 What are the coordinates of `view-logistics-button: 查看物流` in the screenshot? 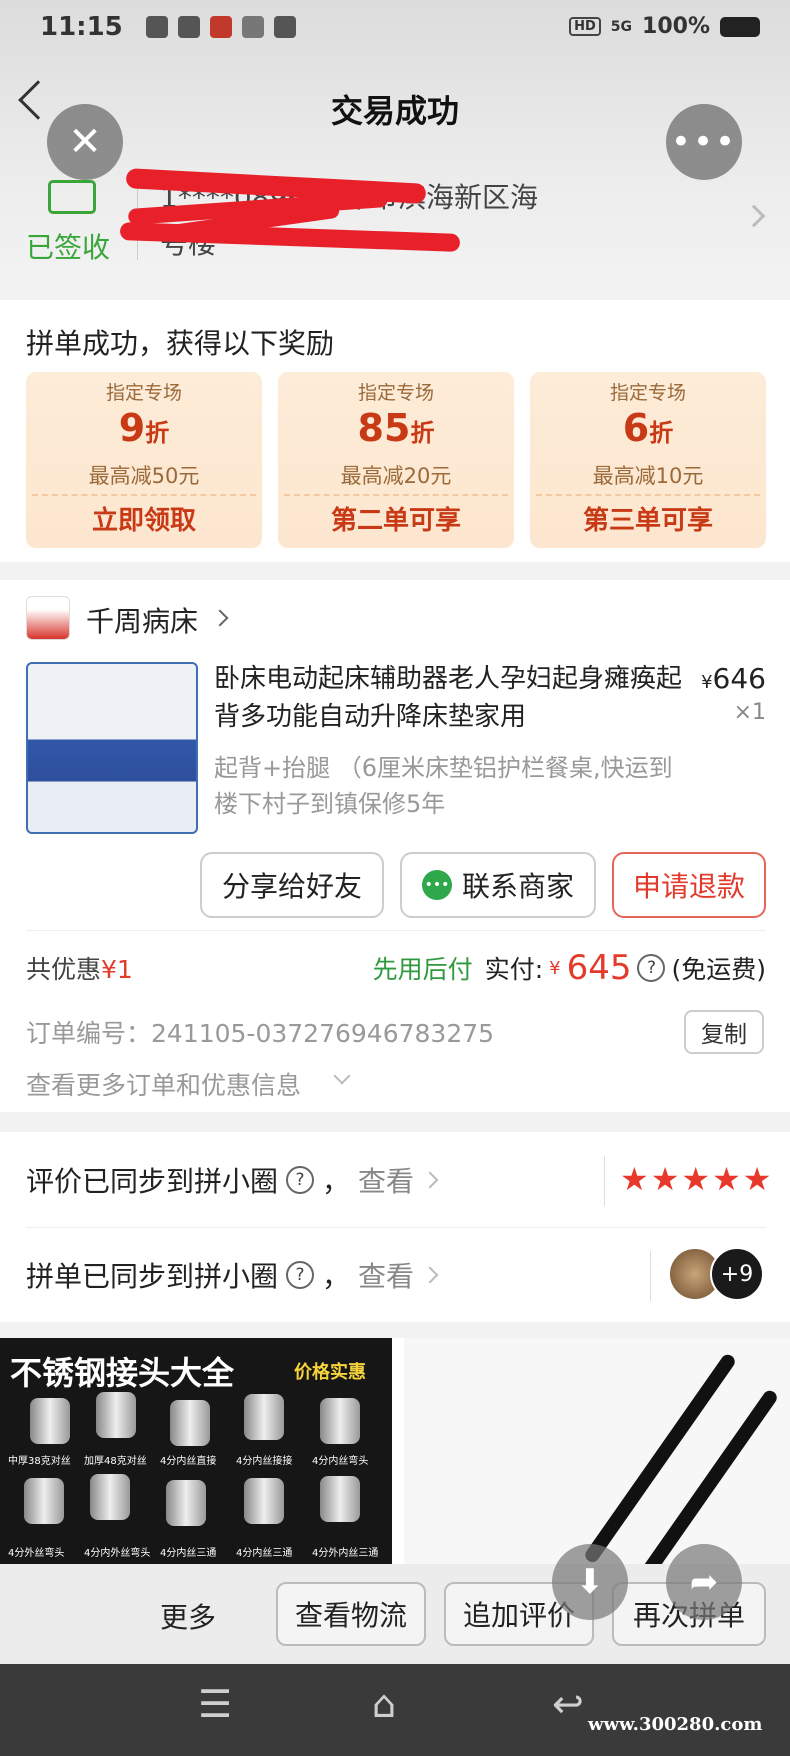 It's located at (351, 1614).